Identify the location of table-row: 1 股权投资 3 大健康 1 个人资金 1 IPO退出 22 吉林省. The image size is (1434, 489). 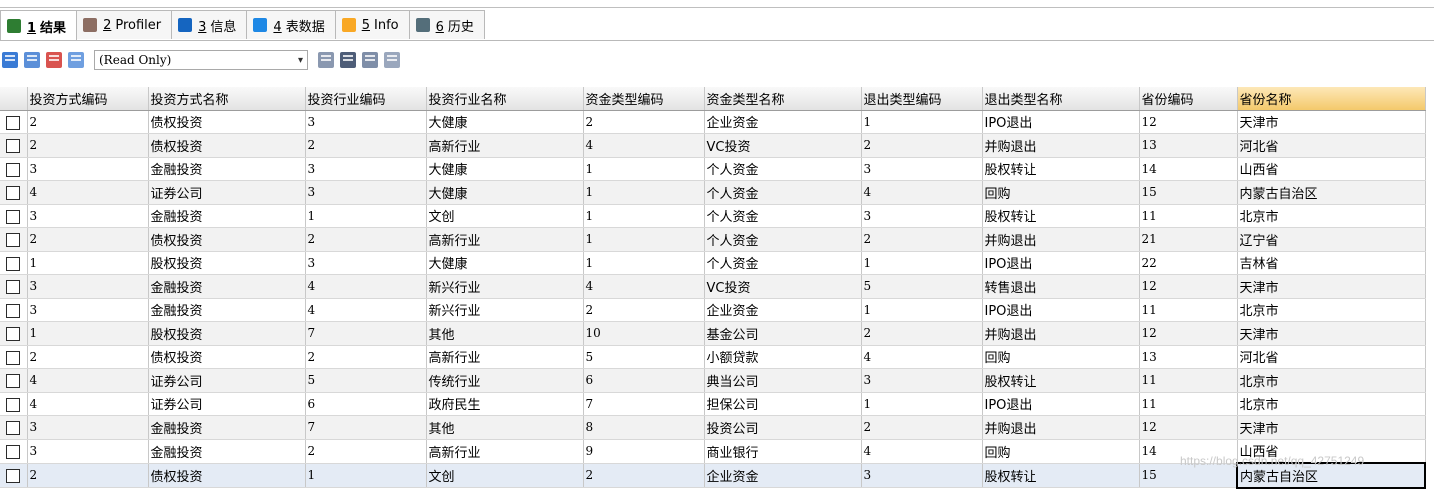
(713, 263).